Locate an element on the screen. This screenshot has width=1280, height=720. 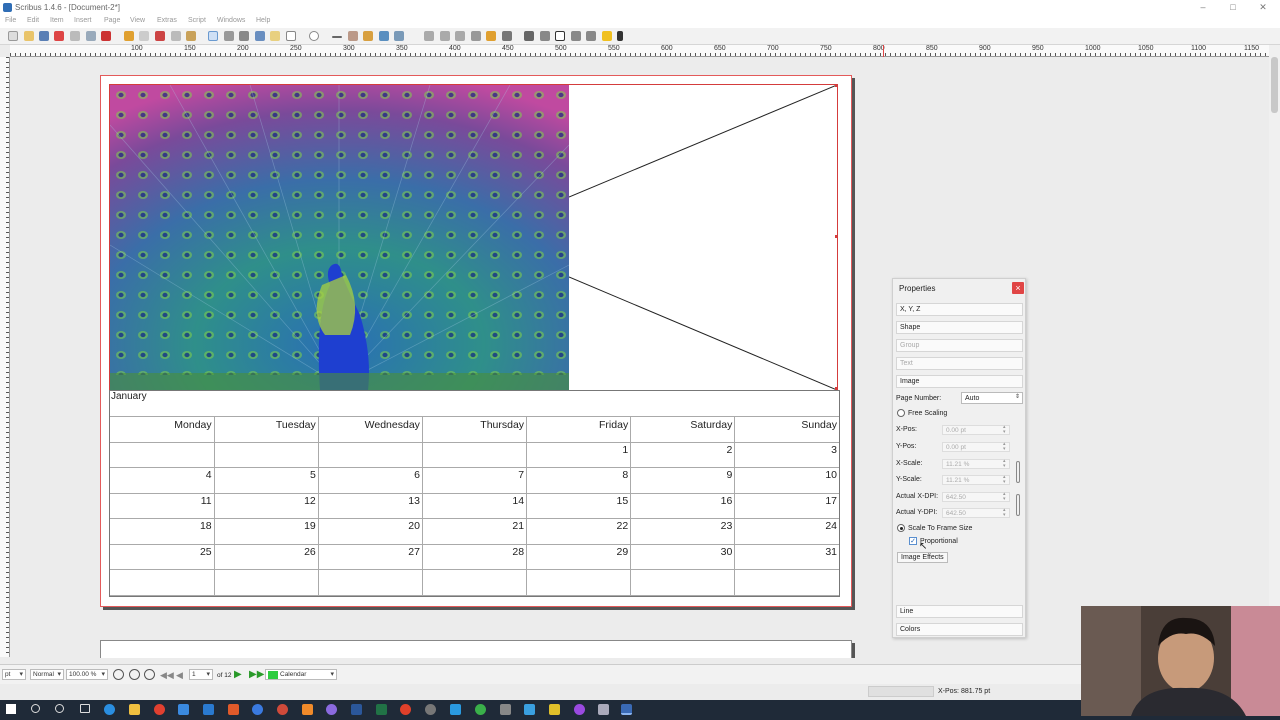
bezier-icon is located at coordinates (353, 36).